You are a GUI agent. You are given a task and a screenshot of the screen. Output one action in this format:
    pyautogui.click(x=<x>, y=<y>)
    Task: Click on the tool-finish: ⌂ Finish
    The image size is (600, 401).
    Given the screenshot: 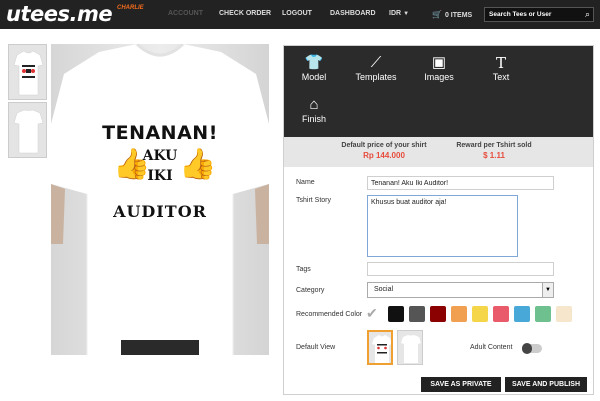 What is the action you would take?
    pyautogui.click(x=314, y=110)
    